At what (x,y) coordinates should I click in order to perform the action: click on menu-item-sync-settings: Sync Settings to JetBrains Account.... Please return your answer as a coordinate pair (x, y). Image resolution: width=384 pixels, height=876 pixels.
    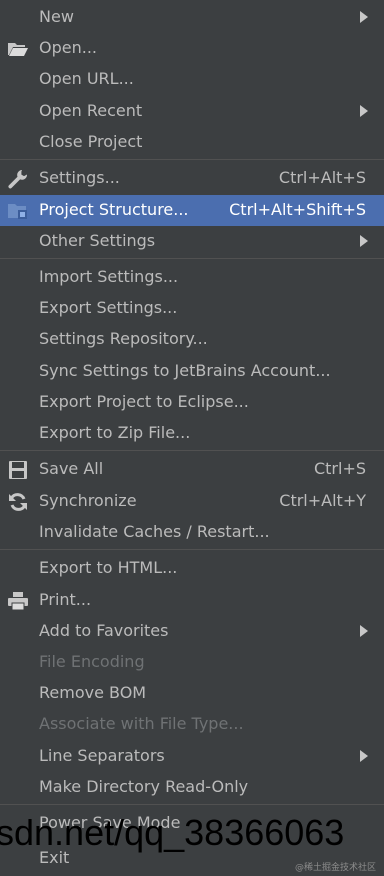
    Looking at the image, I should click on (192, 371).